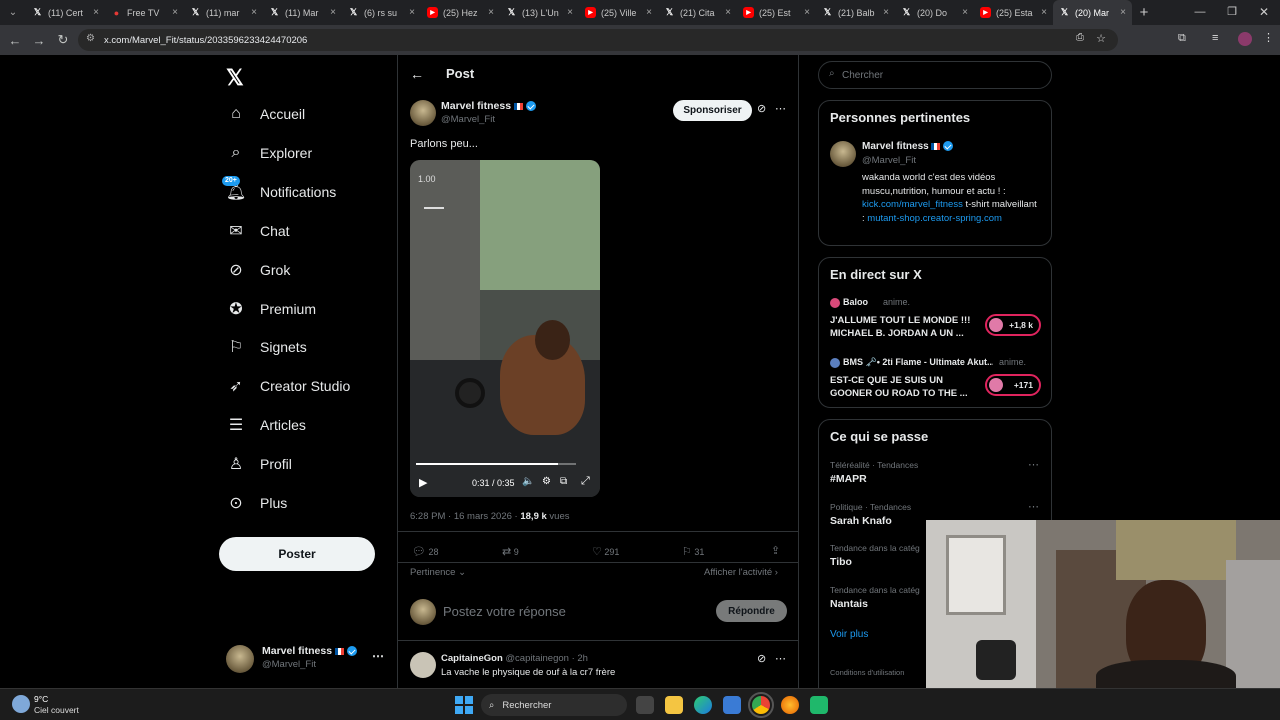 This screenshot has width=1280, height=720. What do you see at coordinates (266, 425) in the screenshot?
I see `sidebar-item-articles: ☰ Articles` at bounding box center [266, 425].